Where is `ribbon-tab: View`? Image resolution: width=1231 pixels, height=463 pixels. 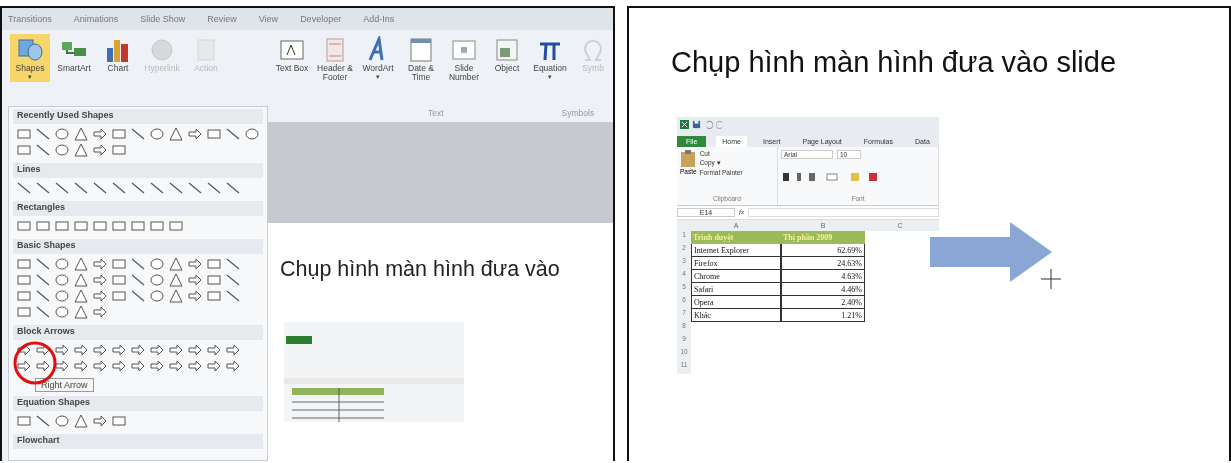 ribbon-tab: View is located at coordinates (268, 19).